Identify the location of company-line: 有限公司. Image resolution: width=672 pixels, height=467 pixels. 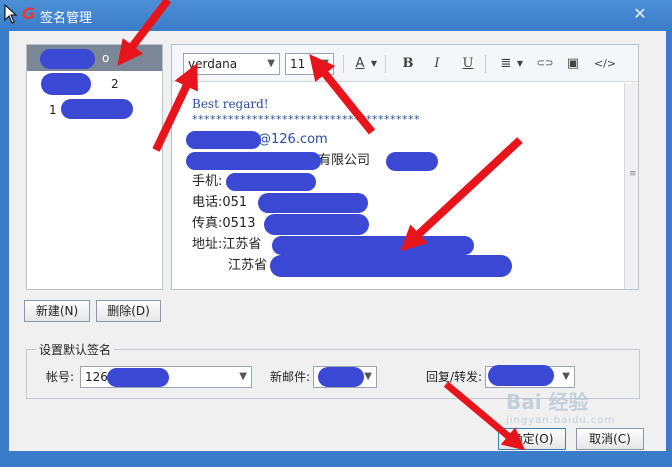
(405, 160).